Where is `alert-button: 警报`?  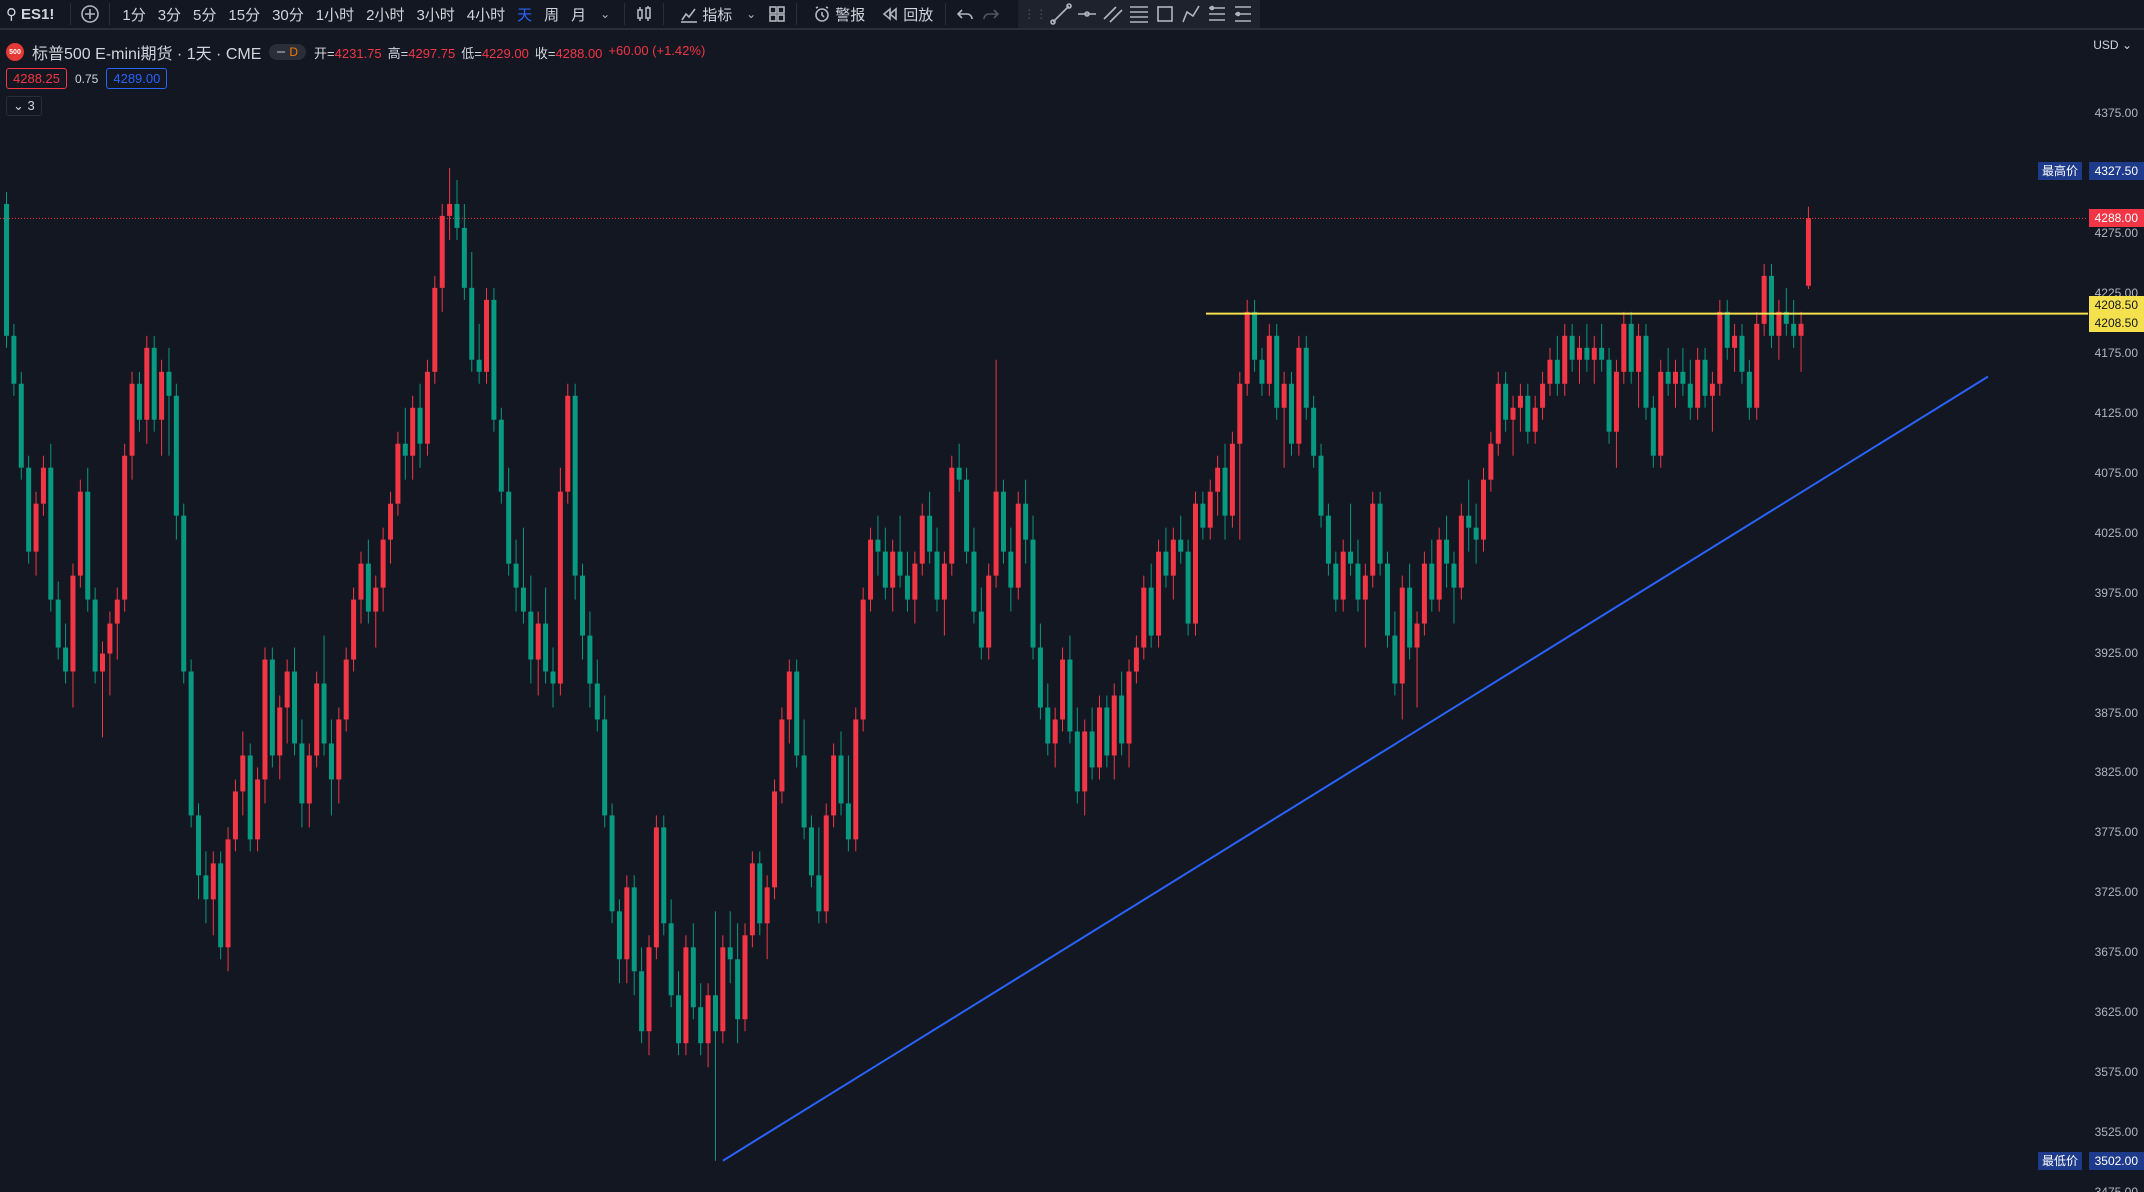 alert-button: 警报 is located at coordinates (837, 14).